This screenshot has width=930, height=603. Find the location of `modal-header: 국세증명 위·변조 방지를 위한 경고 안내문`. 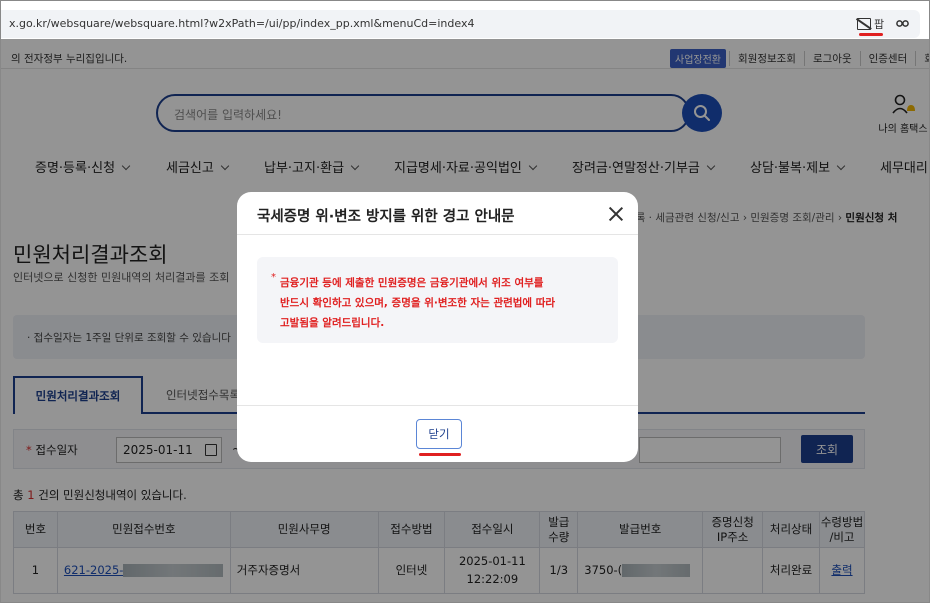

modal-header: 국세증명 위·변조 방지를 위한 경고 안내문 is located at coordinates (437, 213).